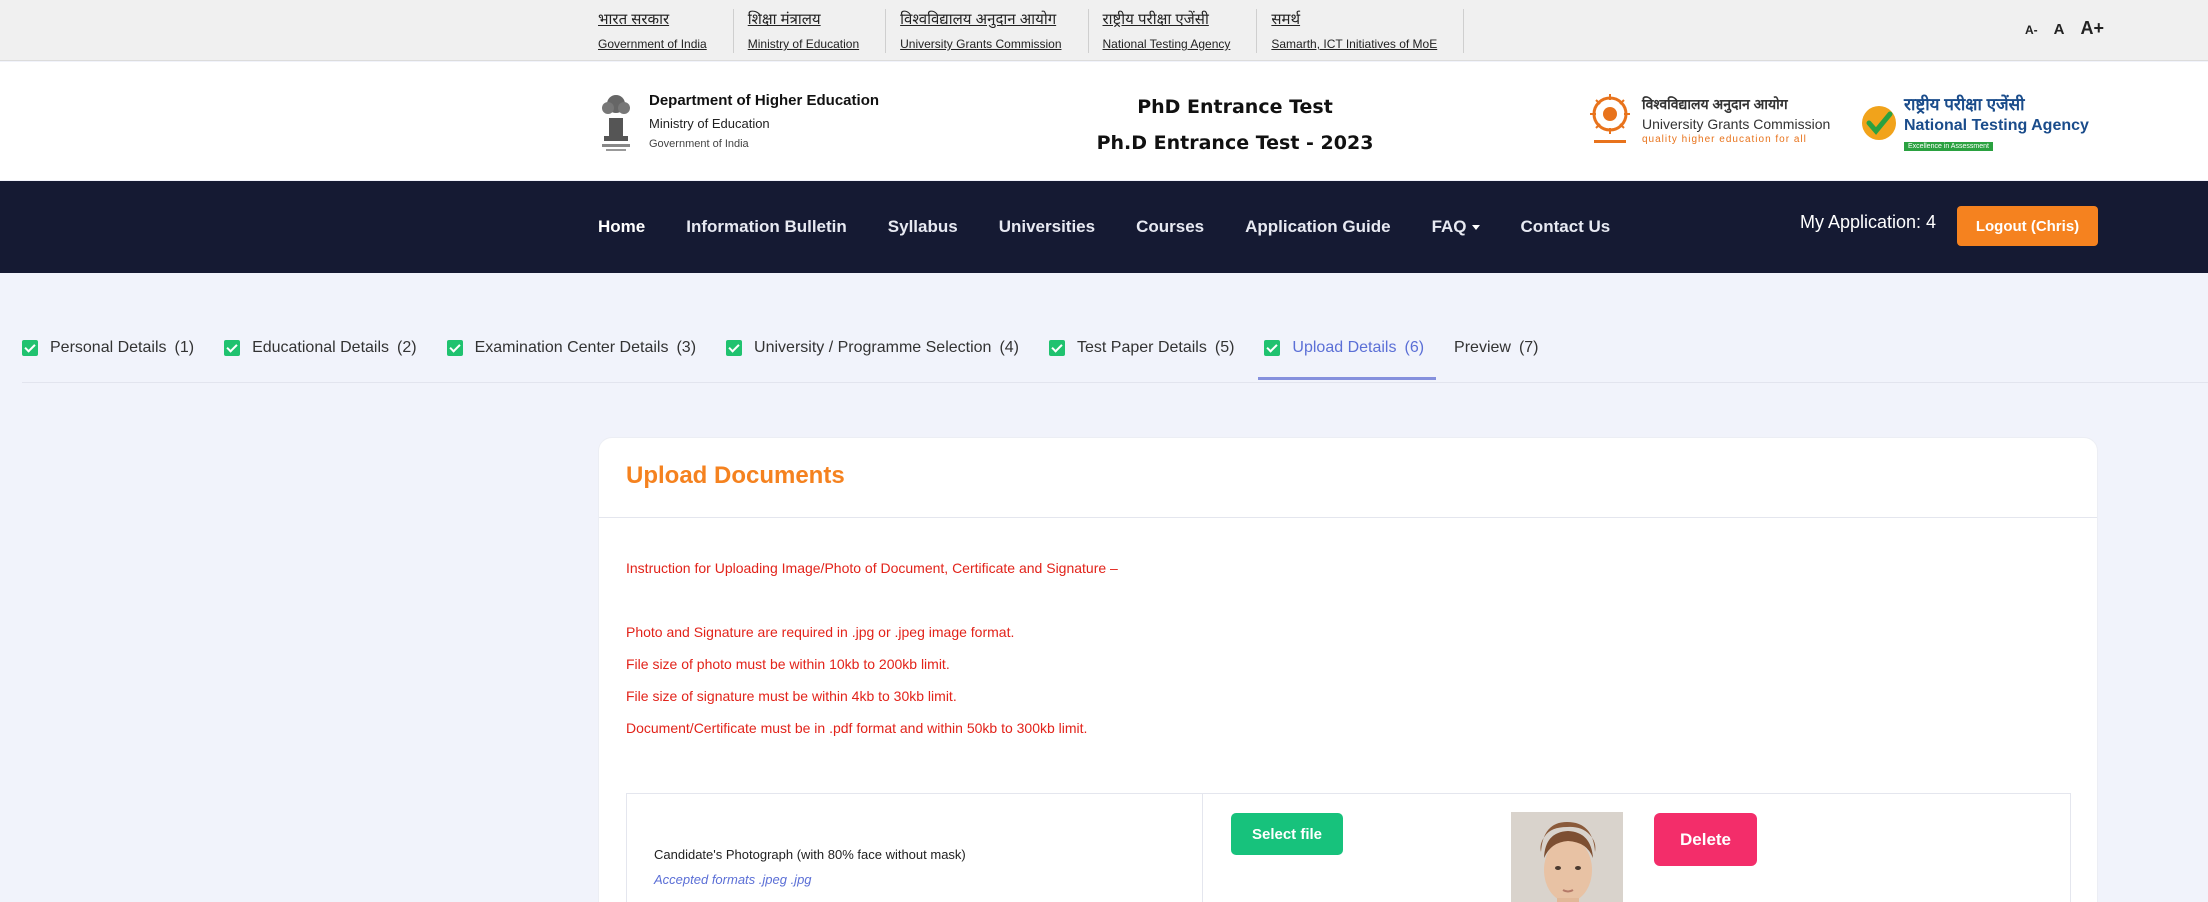 The width and height of the screenshot is (2208, 902). I want to click on gov-link-english: Samarth, ICT Initiatives of MoE, so click(1354, 44).